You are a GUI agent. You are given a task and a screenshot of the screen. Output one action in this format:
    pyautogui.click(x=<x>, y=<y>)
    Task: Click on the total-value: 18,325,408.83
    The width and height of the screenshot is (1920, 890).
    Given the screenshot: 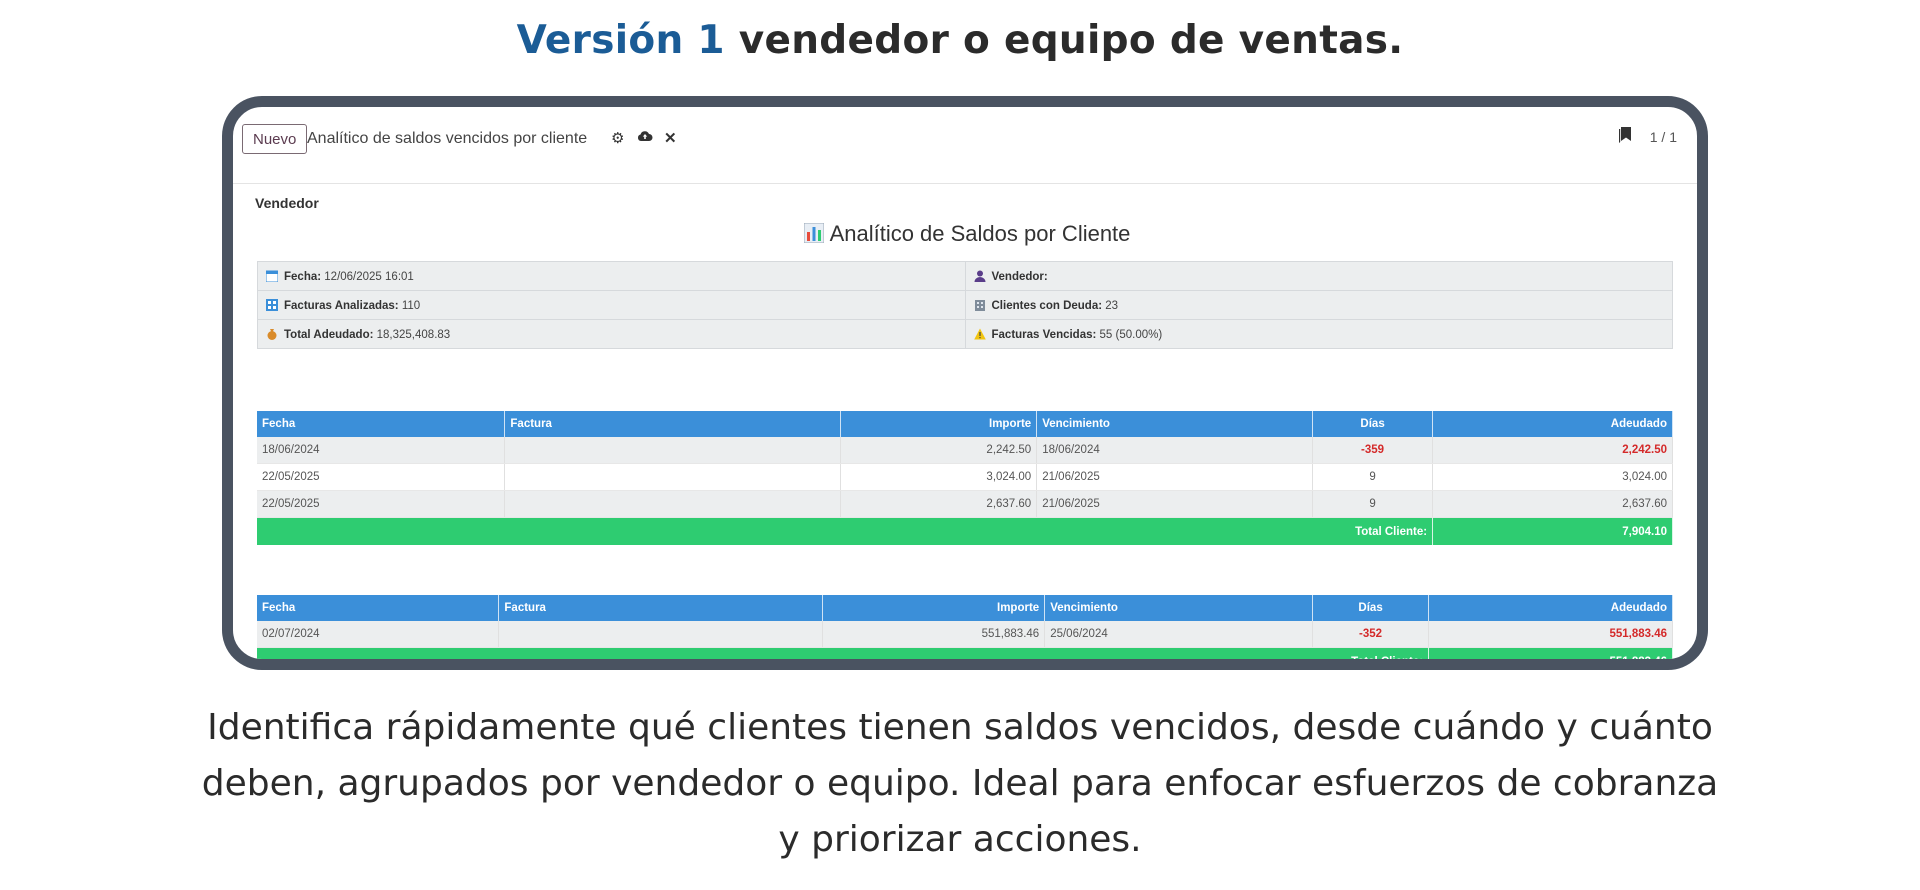 What is the action you would take?
    pyautogui.click(x=412, y=334)
    